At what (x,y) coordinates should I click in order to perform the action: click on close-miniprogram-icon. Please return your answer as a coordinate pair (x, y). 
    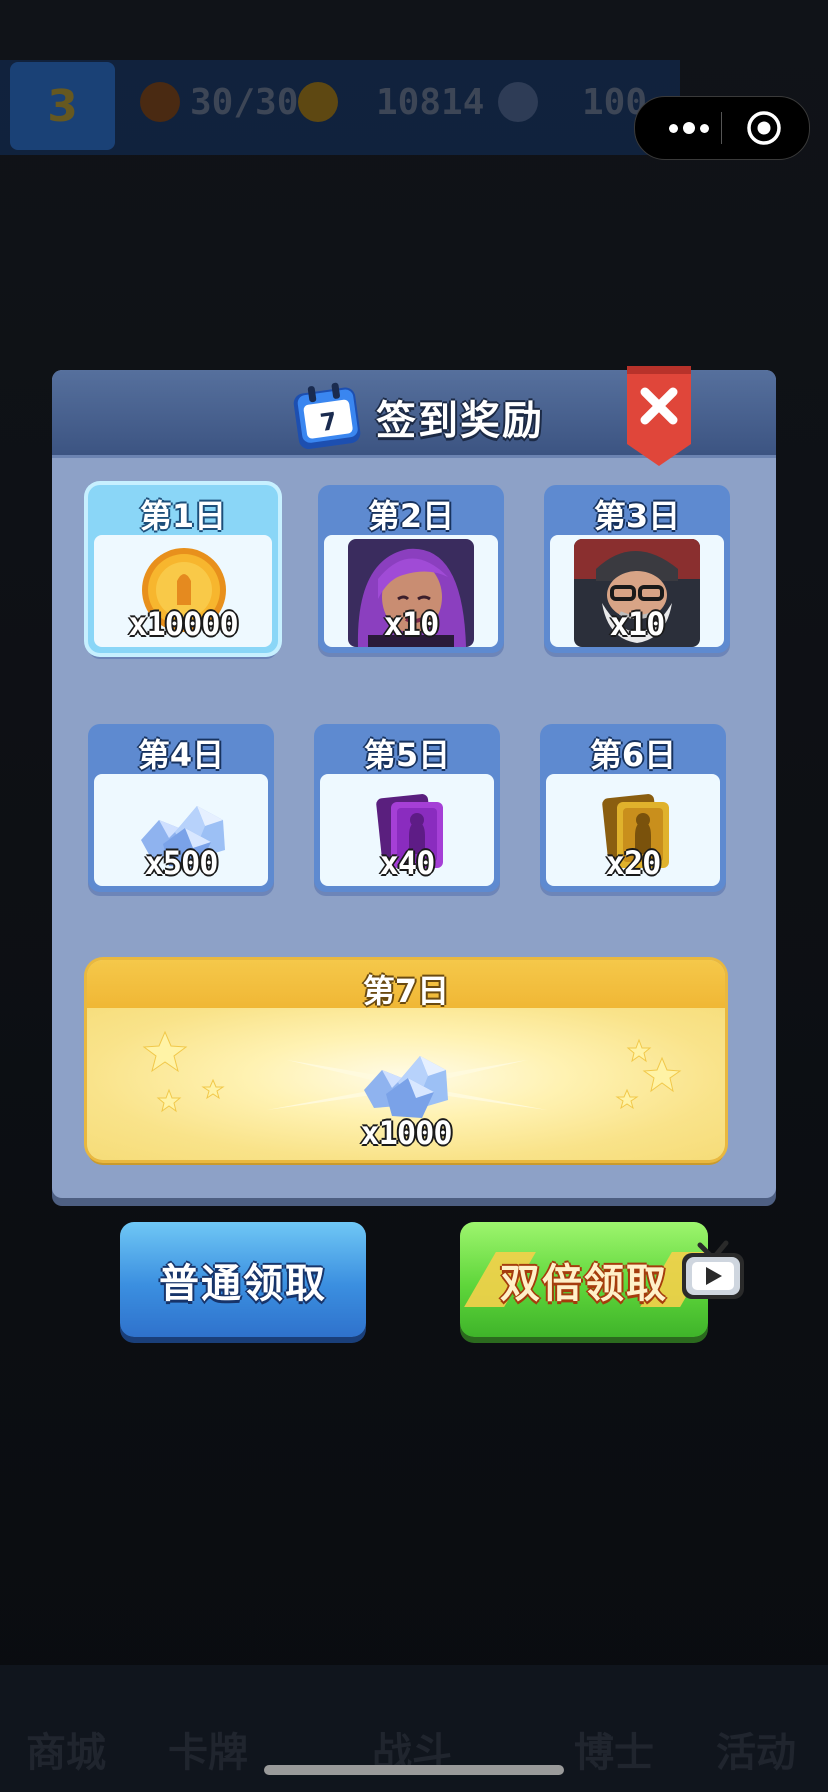
    Looking at the image, I should click on (764, 128).